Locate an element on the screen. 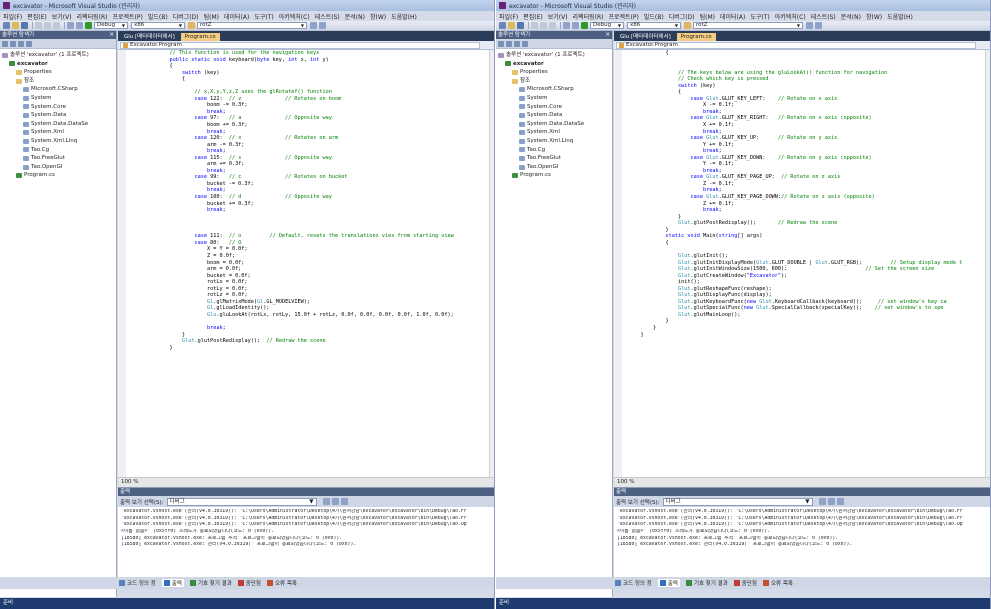  show-all-files-icon is located at coordinates (13, 43).